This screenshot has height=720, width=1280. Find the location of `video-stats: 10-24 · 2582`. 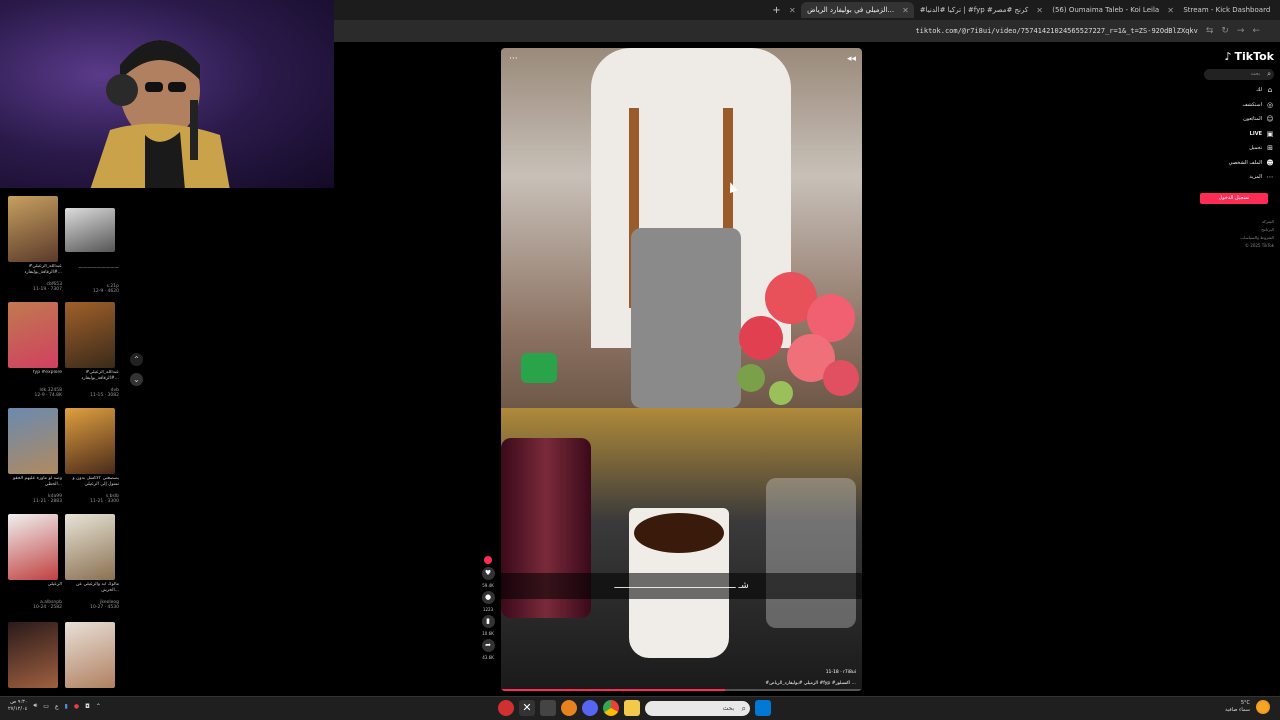

video-stats: 10-24 · 2582 is located at coordinates (47, 607).